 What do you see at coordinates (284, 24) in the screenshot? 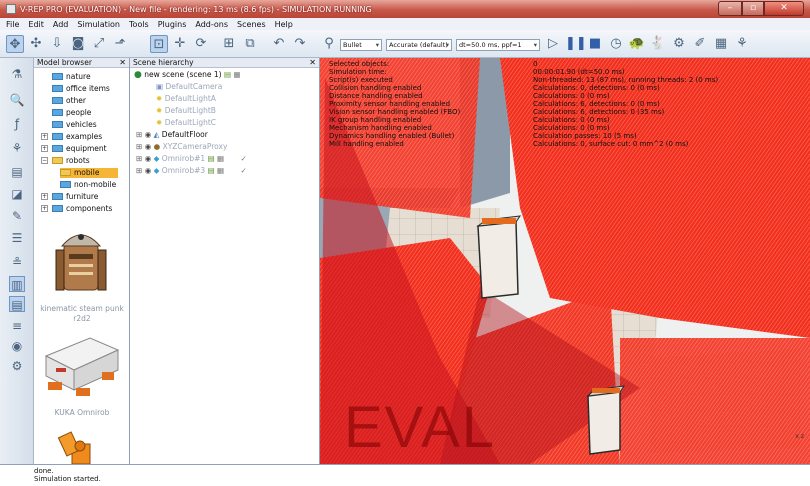
I see `menu-help: Help` at bounding box center [284, 24].